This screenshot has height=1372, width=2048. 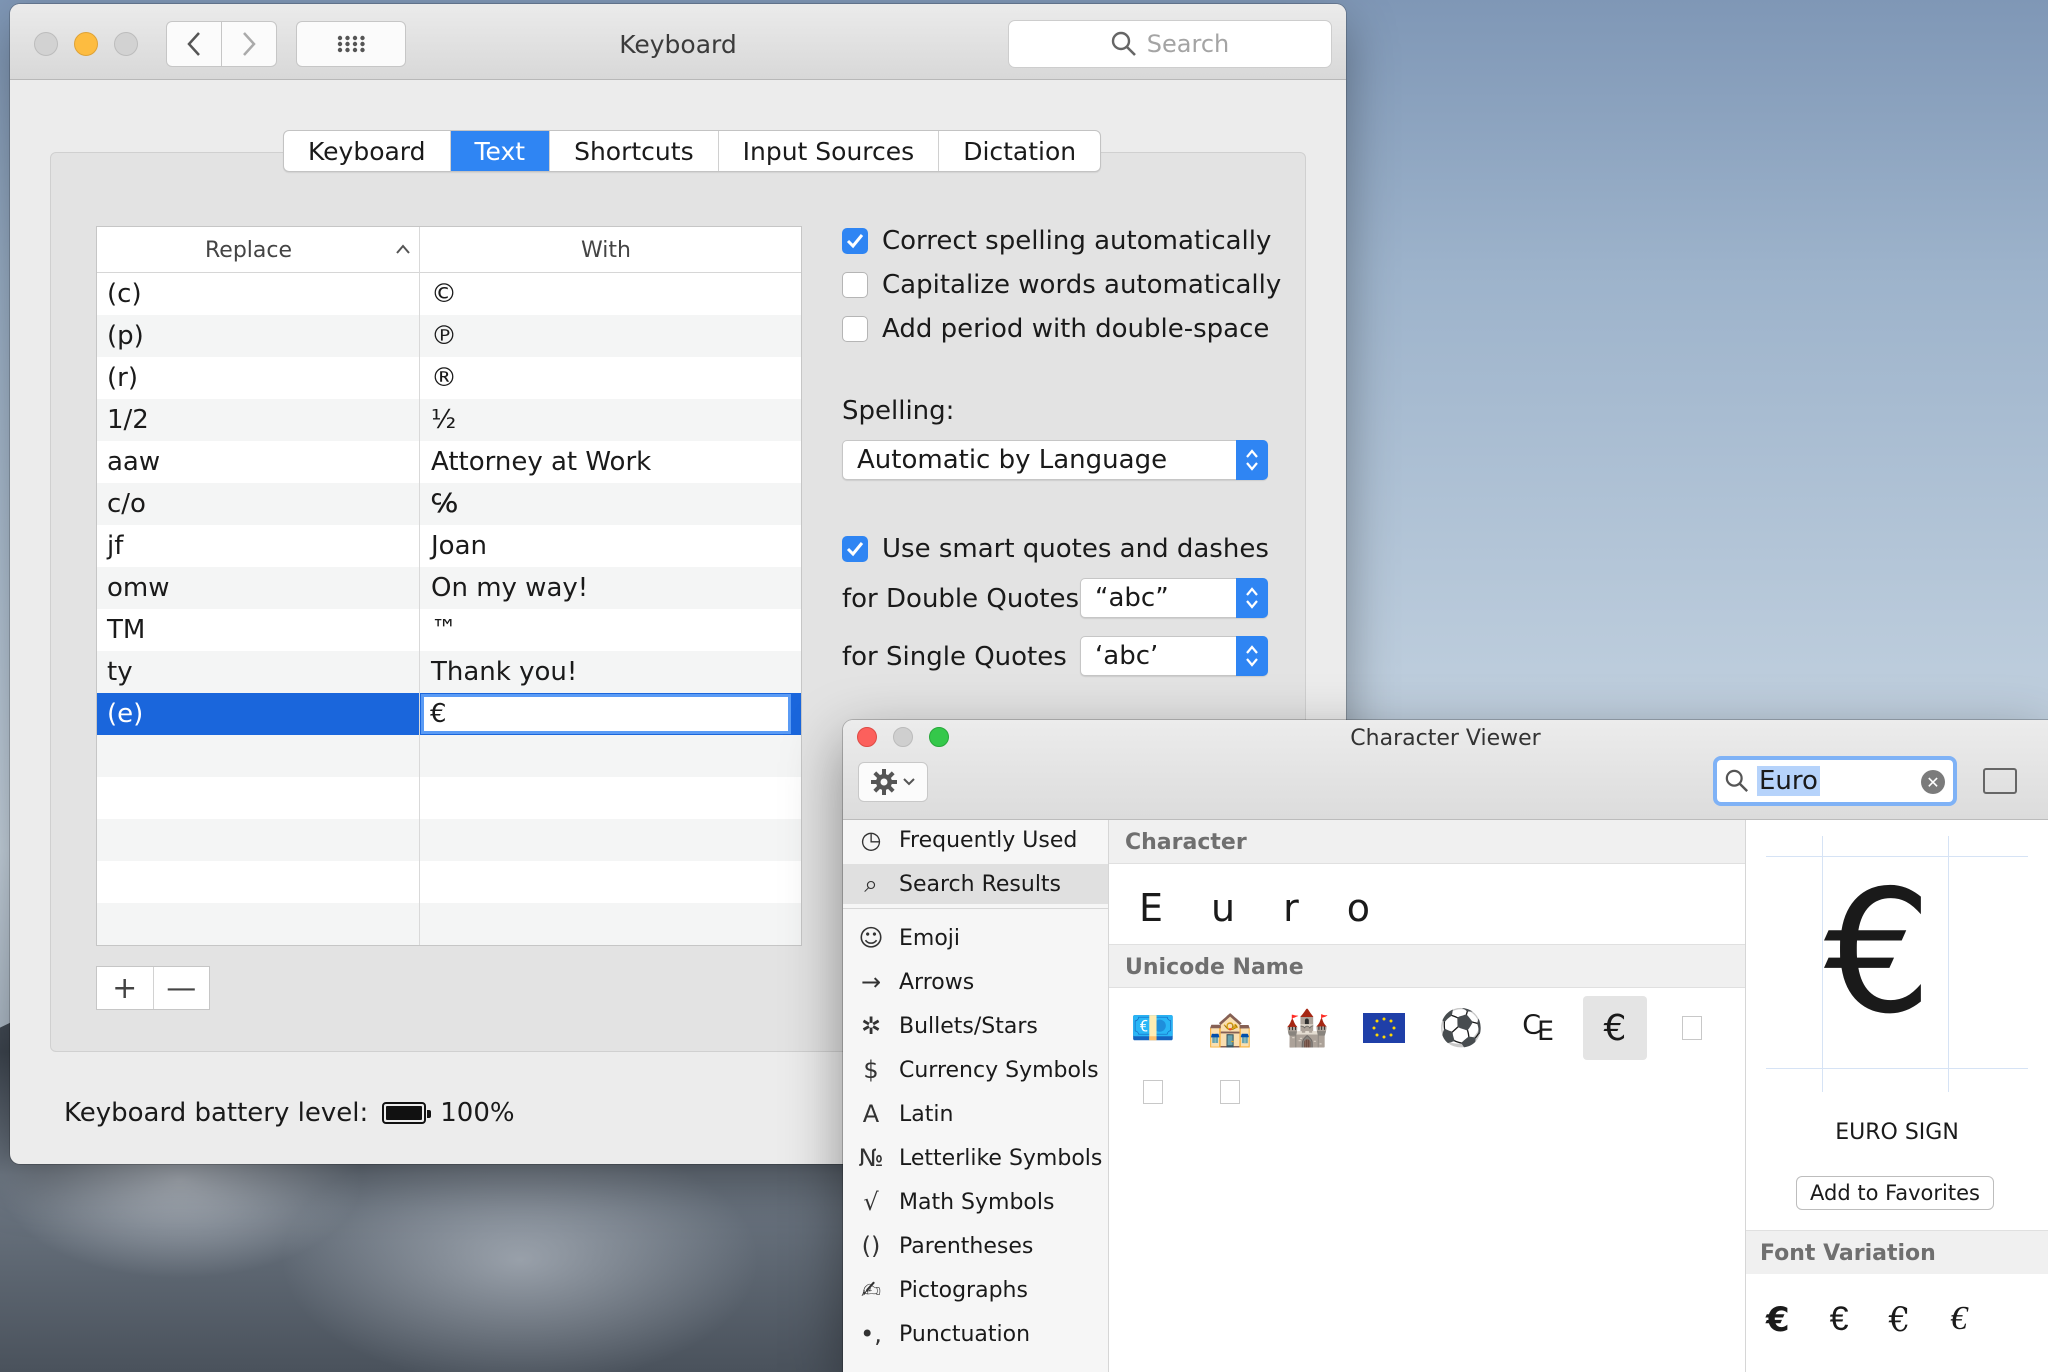 What do you see at coordinates (871, 840) in the screenshot?
I see `clock-icon: ◷` at bounding box center [871, 840].